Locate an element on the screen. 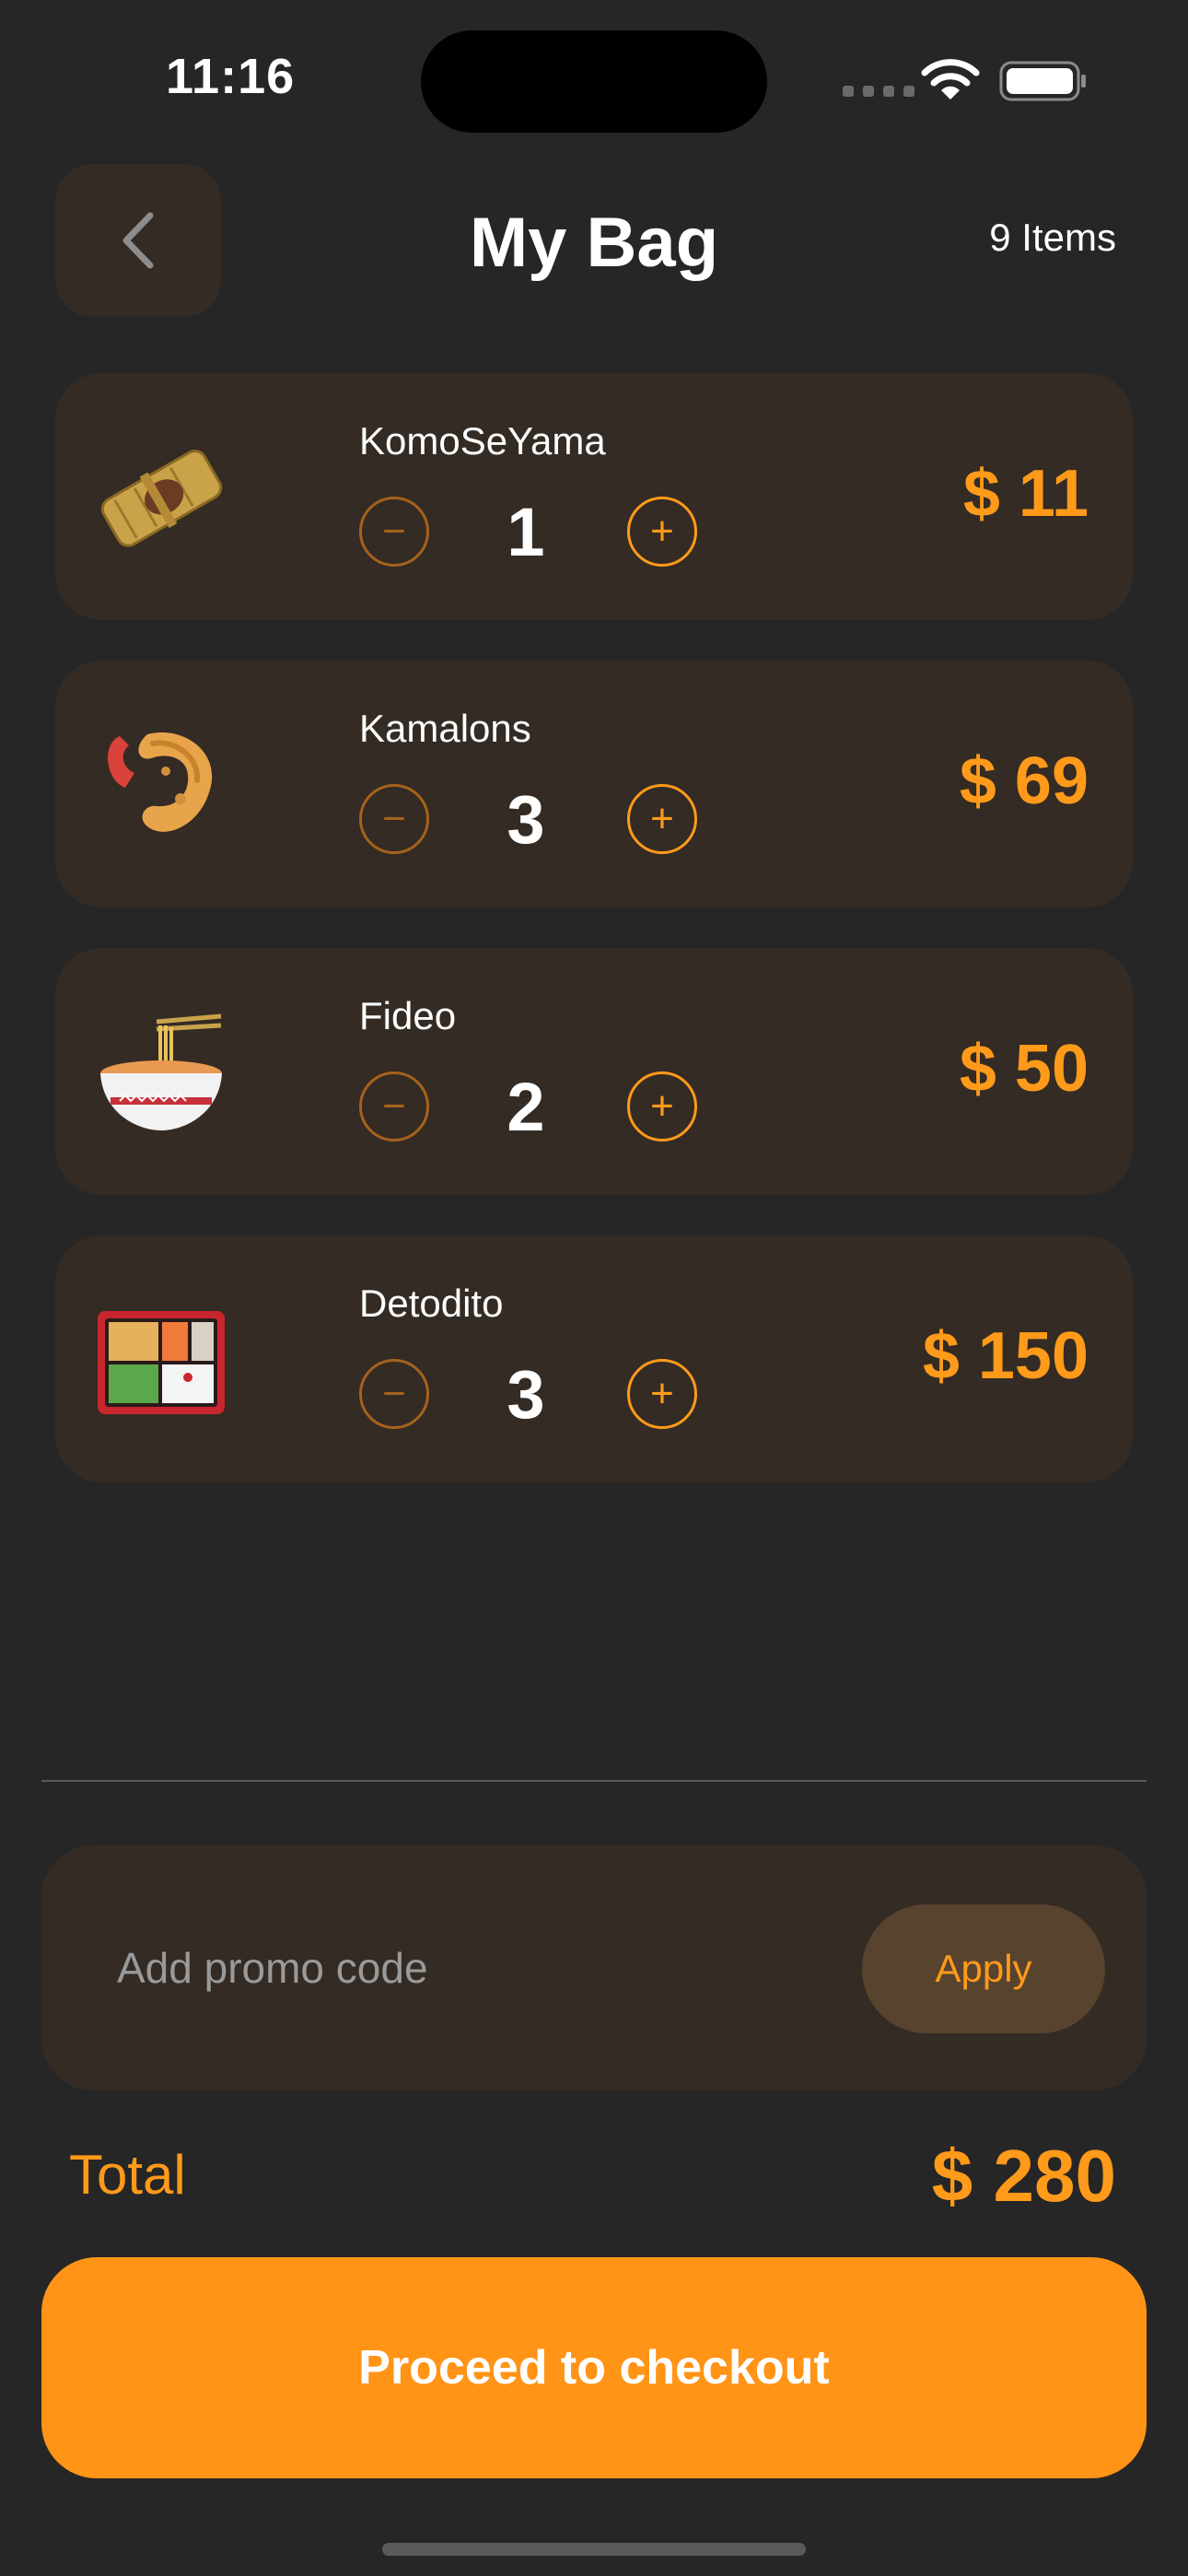  item-count: 9 Items is located at coordinates (1052, 237).